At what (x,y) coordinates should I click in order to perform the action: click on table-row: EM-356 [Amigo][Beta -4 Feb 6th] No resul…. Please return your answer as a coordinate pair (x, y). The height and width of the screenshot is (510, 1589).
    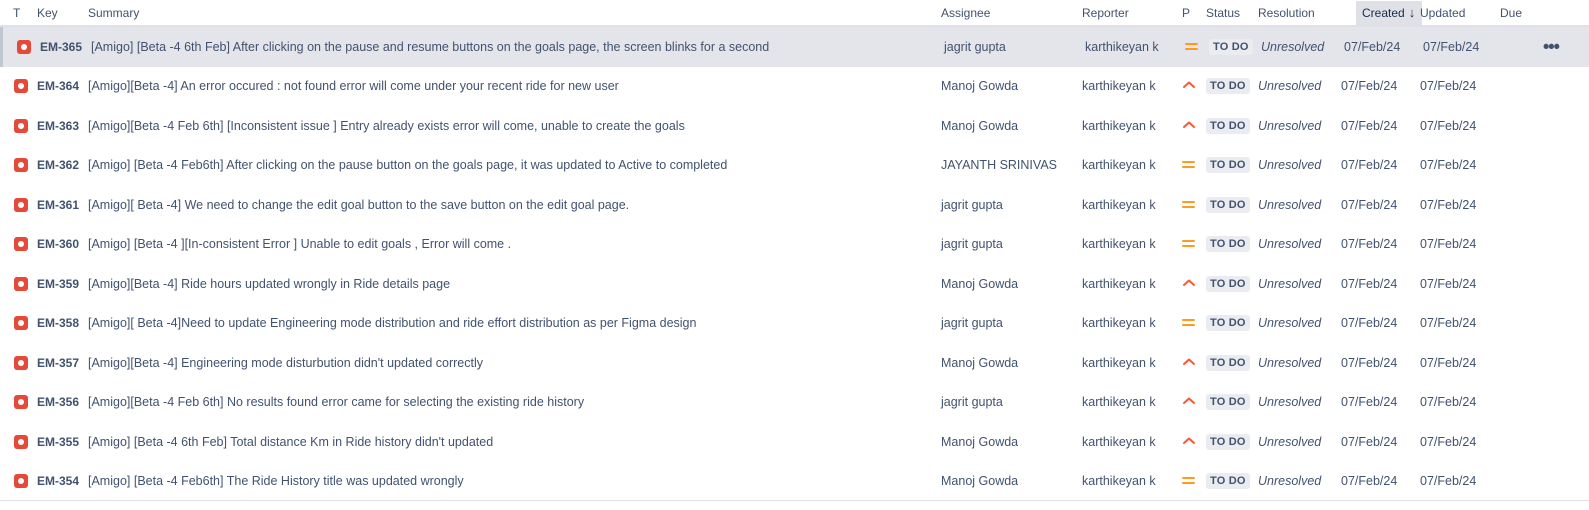
    Looking at the image, I should click on (794, 403).